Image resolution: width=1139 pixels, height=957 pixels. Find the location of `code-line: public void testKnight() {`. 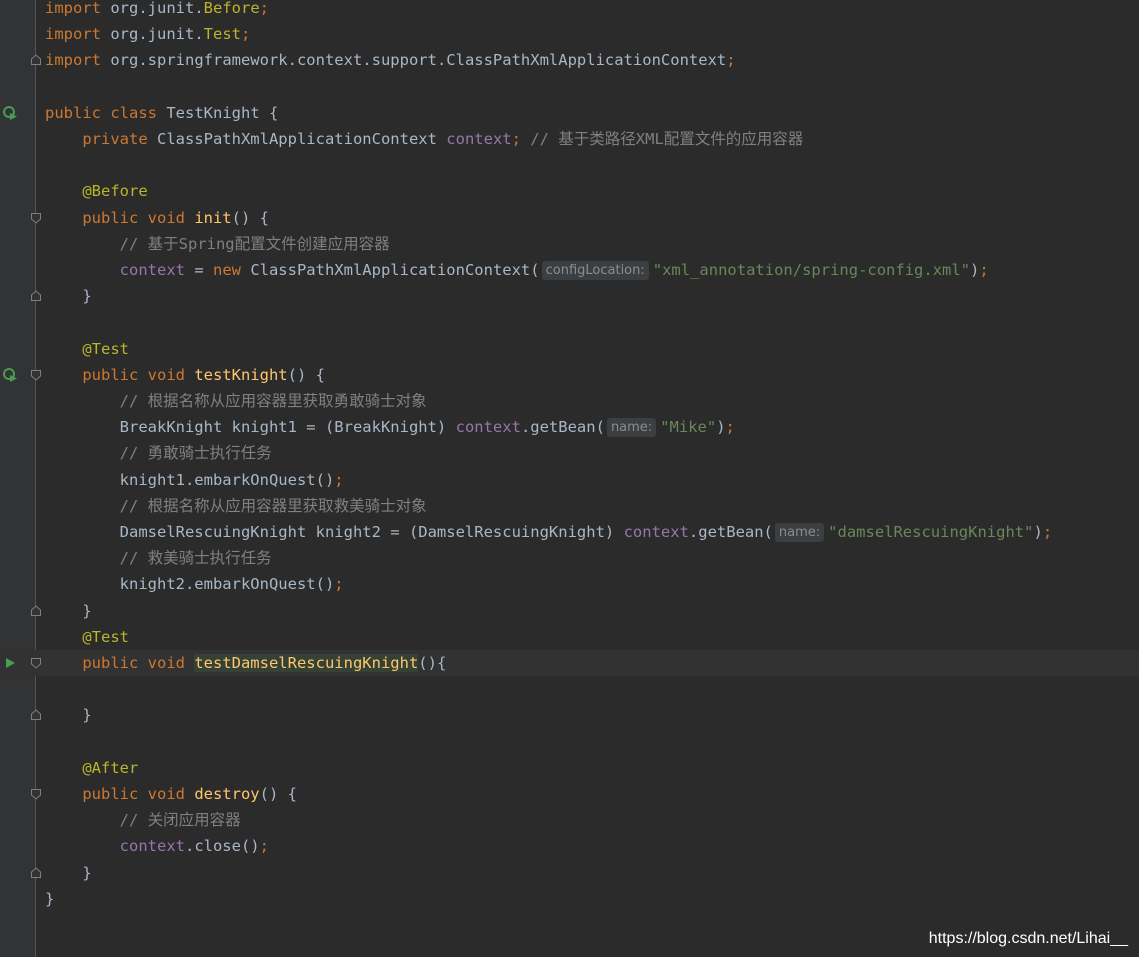

code-line: public void testKnight() { is located at coordinates (569, 375).